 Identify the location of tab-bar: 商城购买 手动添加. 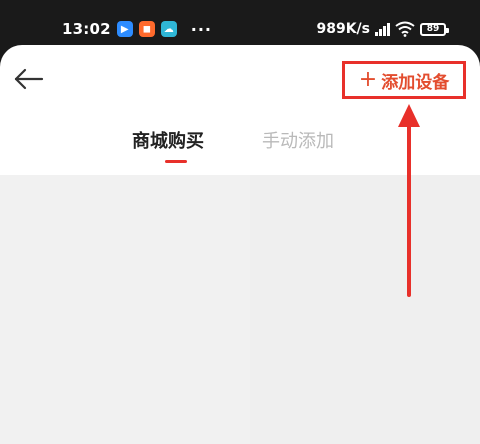
(240, 147).